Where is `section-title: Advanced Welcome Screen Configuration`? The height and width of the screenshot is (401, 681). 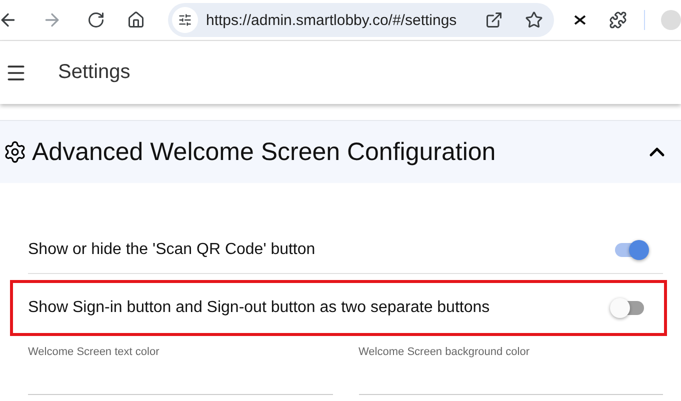 section-title: Advanced Welcome Screen Configuration is located at coordinates (264, 152).